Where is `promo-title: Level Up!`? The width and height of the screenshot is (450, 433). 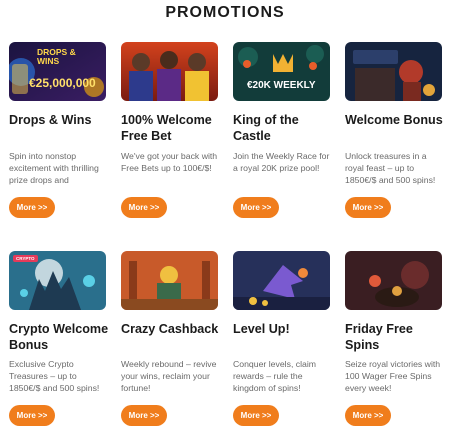 promo-title: Level Up! is located at coordinates (261, 329).